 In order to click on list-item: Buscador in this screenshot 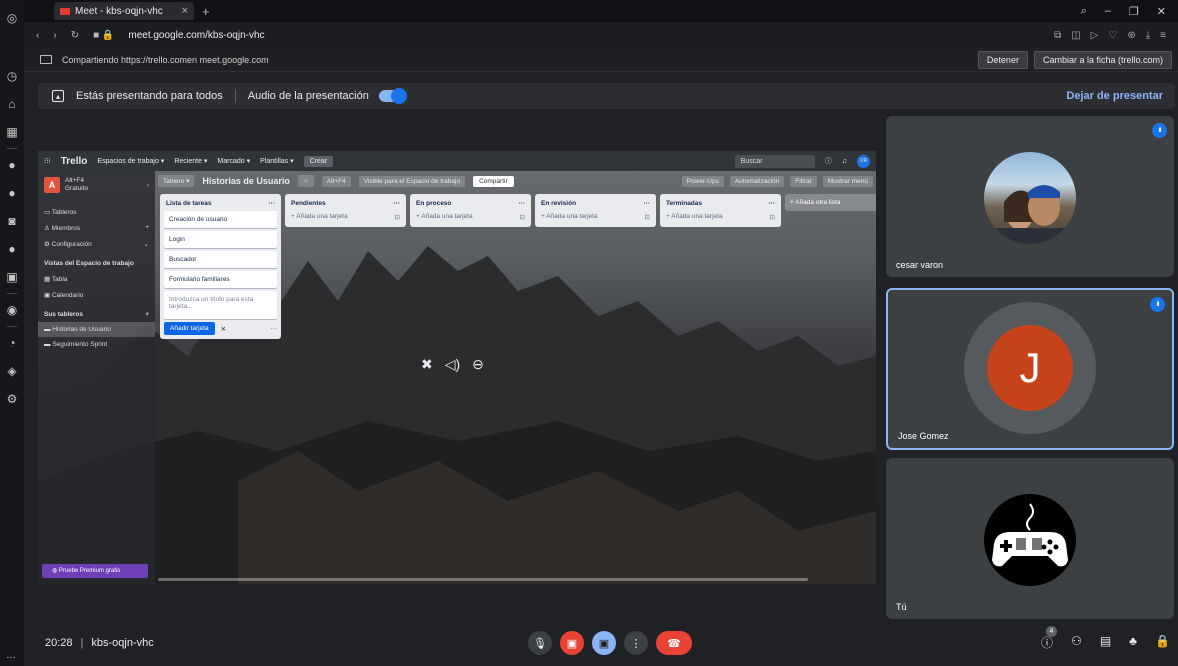, I will do `click(220, 259)`.